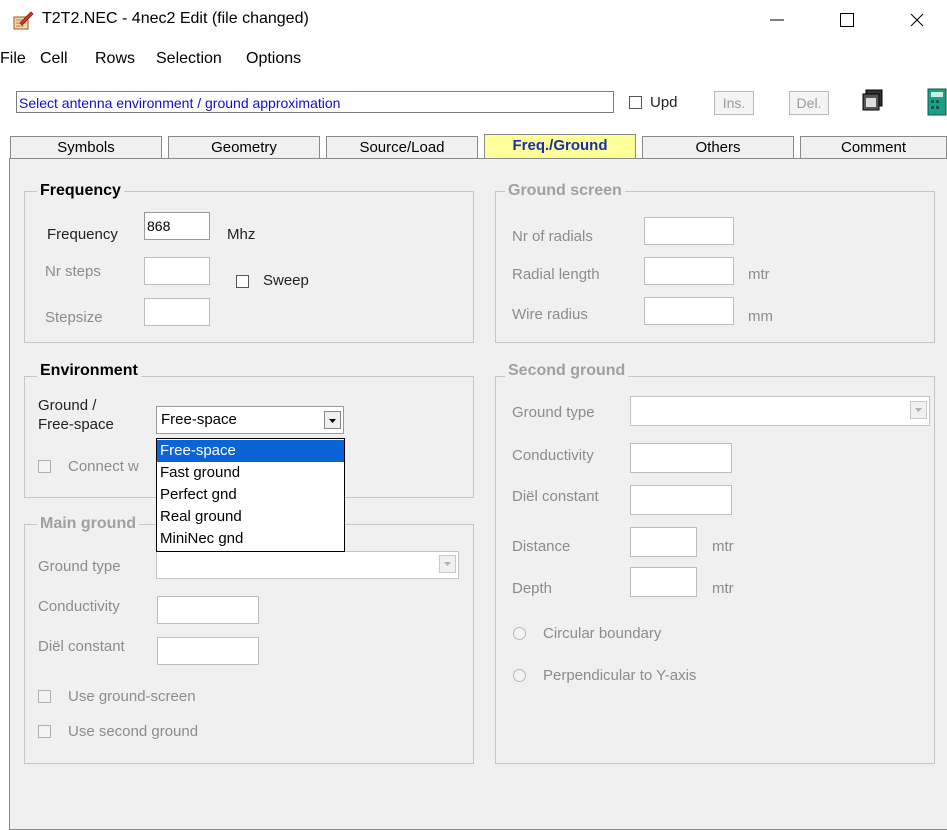  What do you see at coordinates (250, 451) in the screenshot?
I see `option-free-space: Free-space` at bounding box center [250, 451].